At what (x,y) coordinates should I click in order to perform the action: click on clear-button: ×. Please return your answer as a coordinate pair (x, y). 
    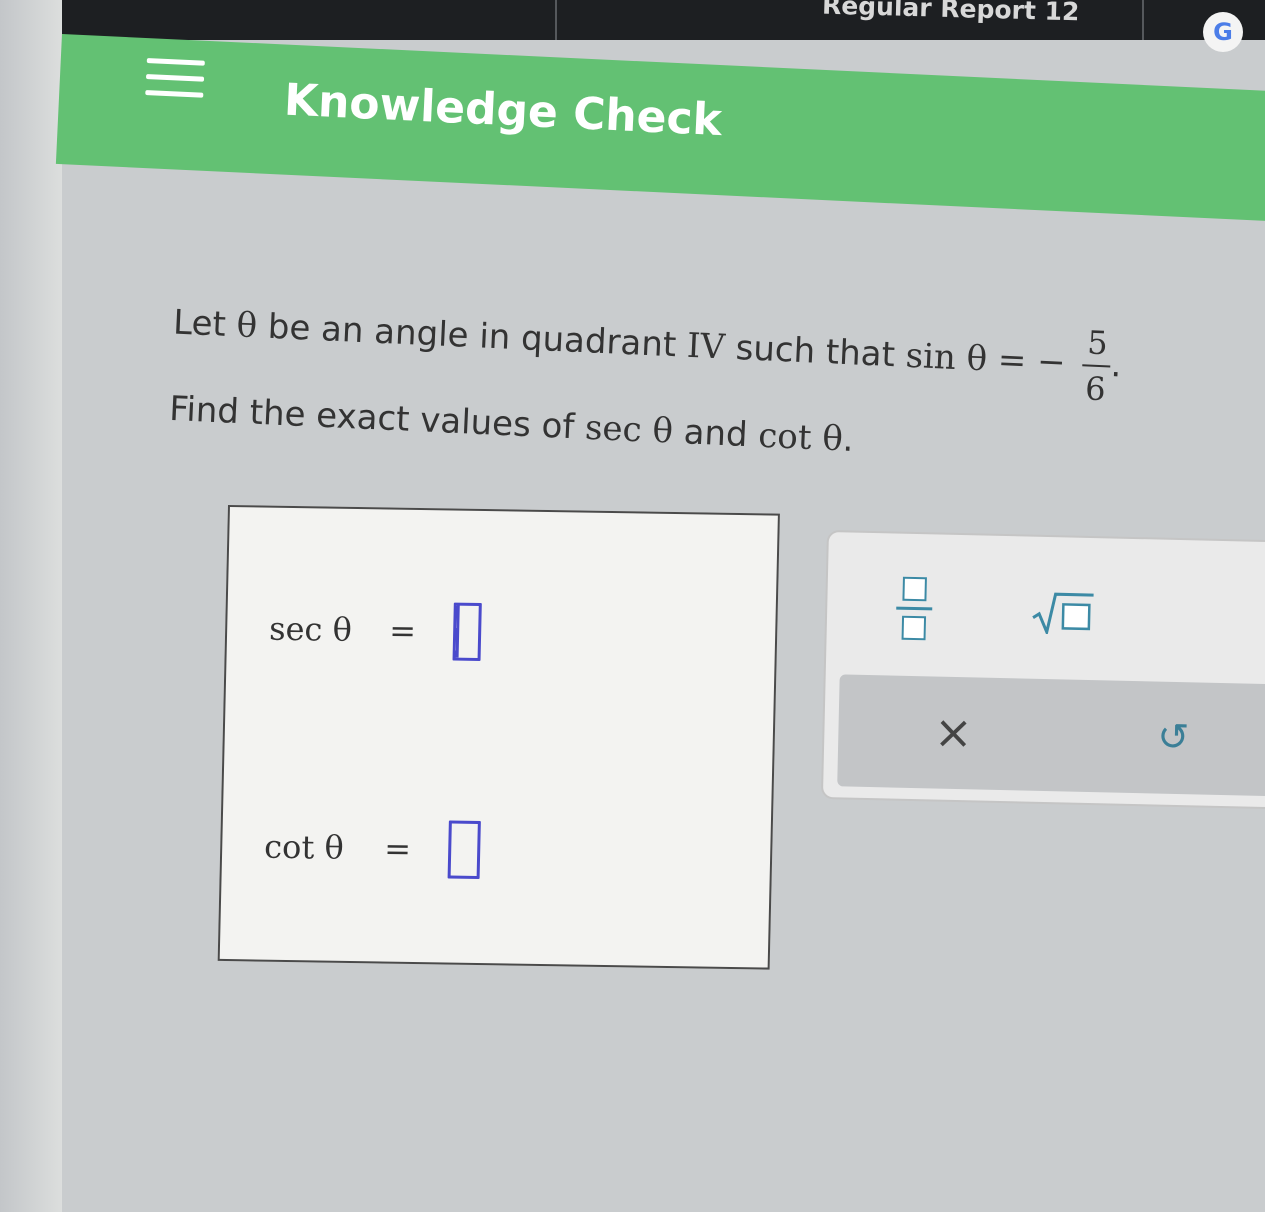
    Looking at the image, I should click on (954, 732).